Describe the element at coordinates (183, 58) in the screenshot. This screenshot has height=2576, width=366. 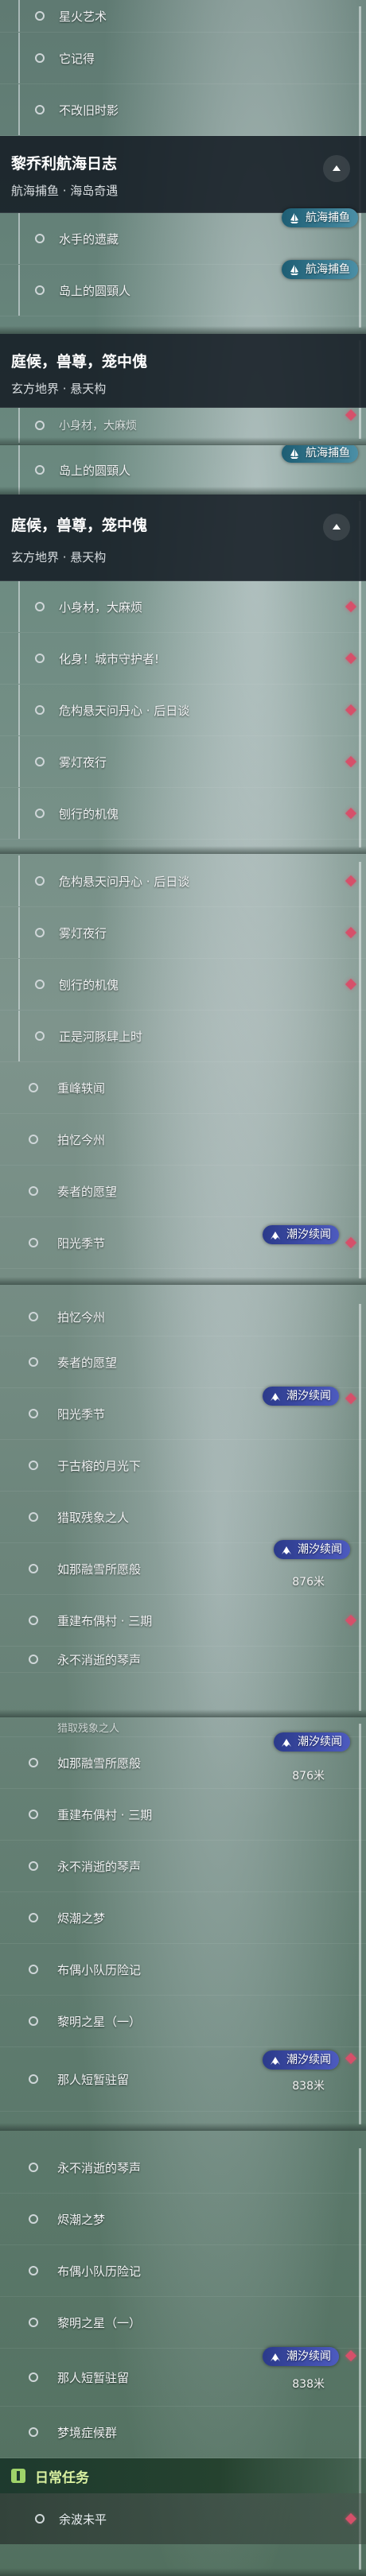
I see `quest-item: 它记得` at that location.